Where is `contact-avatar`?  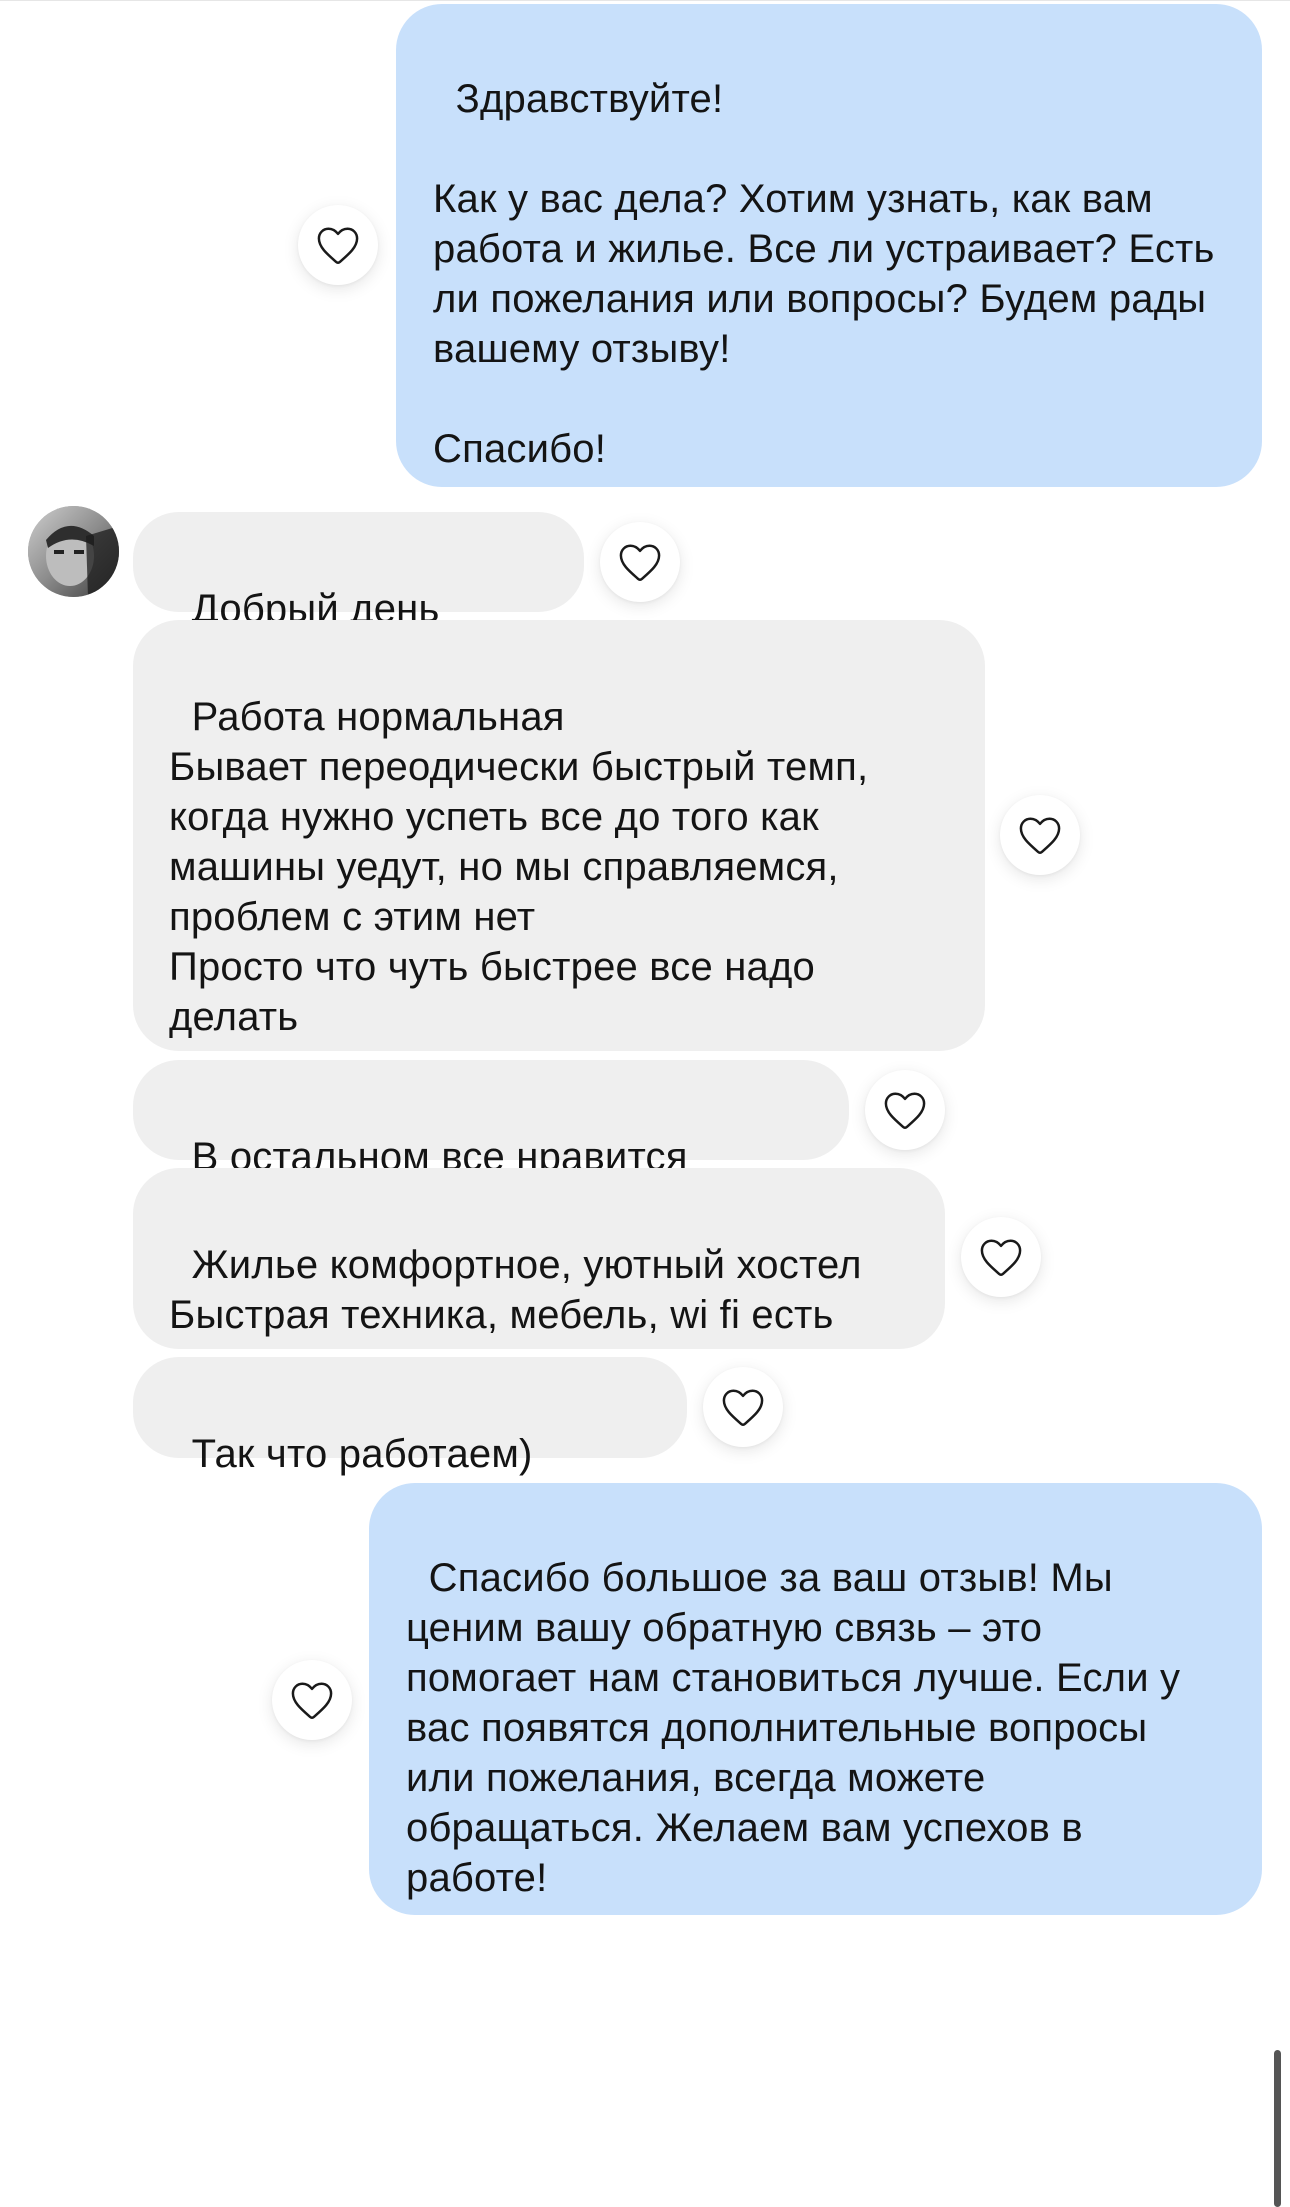 contact-avatar is located at coordinates (73, 551).